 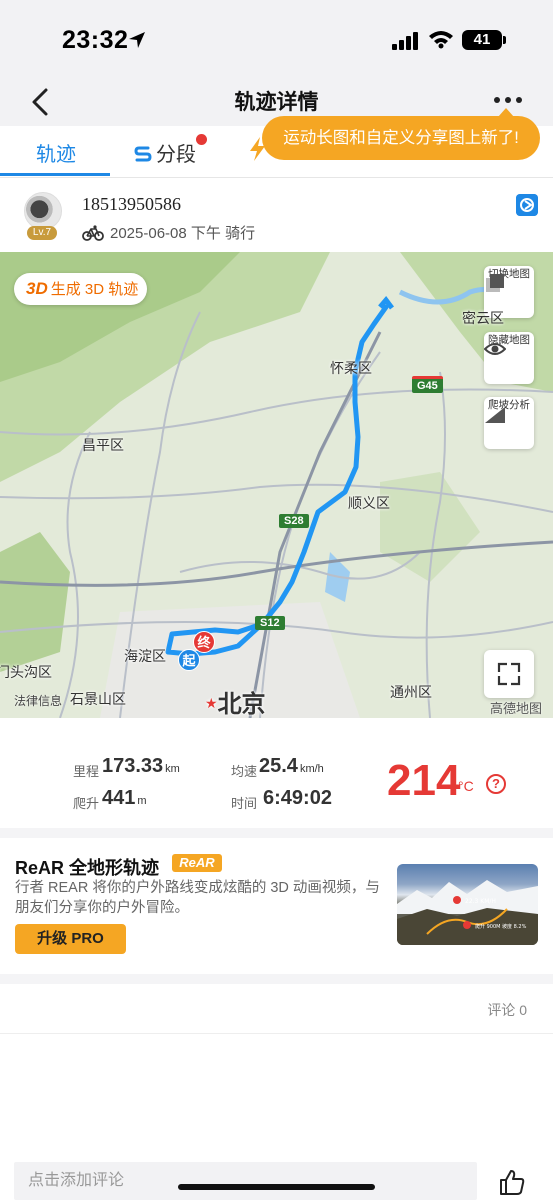 I want to click on battery-indicator: 41, so click(x=482, y=40).